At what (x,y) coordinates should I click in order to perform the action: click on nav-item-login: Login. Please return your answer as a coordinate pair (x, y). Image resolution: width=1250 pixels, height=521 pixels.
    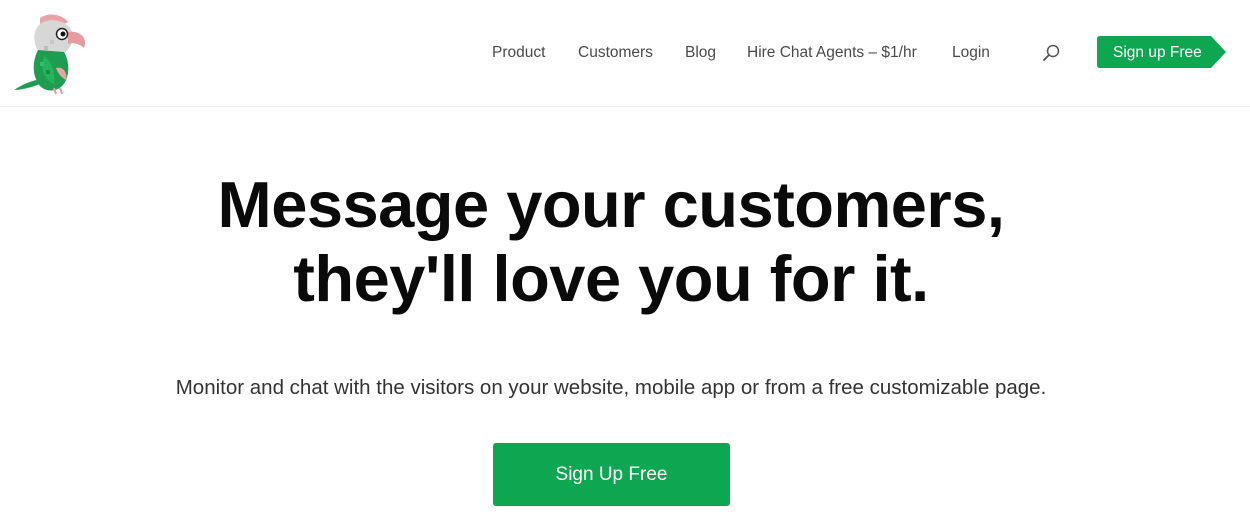
    Looking at the image, I should click on (971, 53).